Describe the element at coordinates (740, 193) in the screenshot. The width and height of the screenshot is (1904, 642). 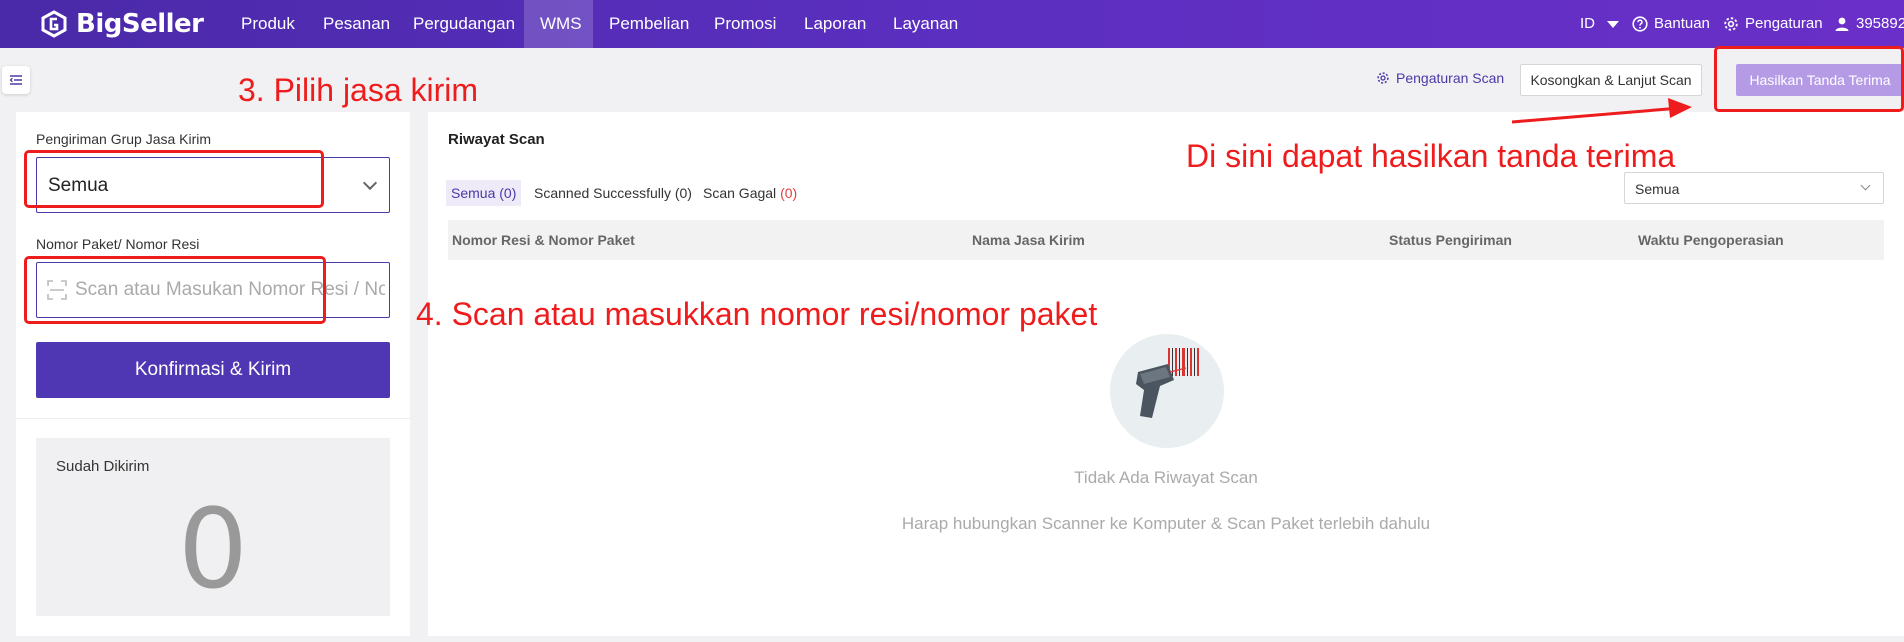
I see `tab-failed-label: Scan Gagal` at that location.